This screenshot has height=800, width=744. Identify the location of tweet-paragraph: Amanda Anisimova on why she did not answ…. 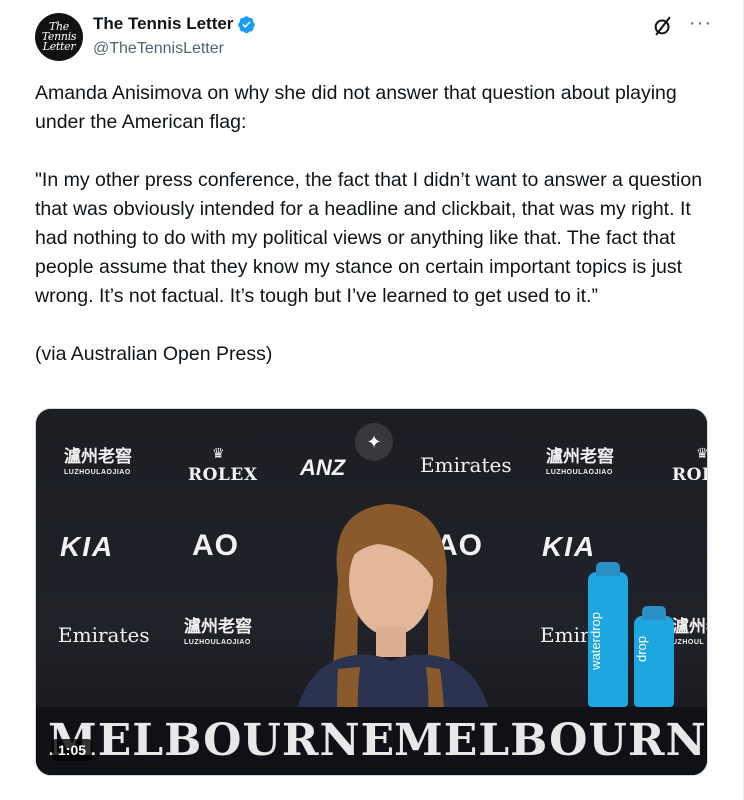
(356, 107).